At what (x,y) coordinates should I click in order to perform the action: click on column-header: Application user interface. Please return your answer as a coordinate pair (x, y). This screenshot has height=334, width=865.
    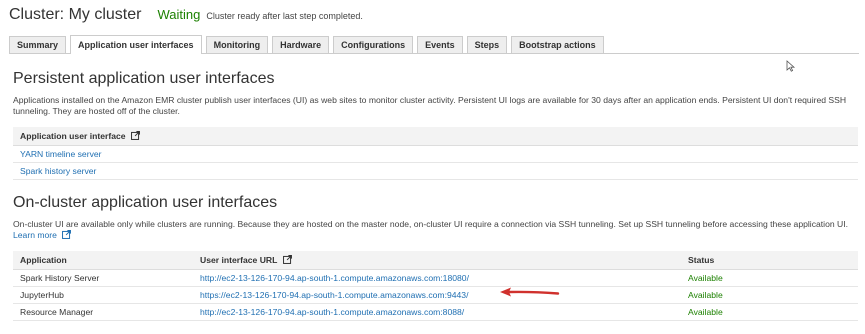
    Looking at the image, I should click on (435, 136).